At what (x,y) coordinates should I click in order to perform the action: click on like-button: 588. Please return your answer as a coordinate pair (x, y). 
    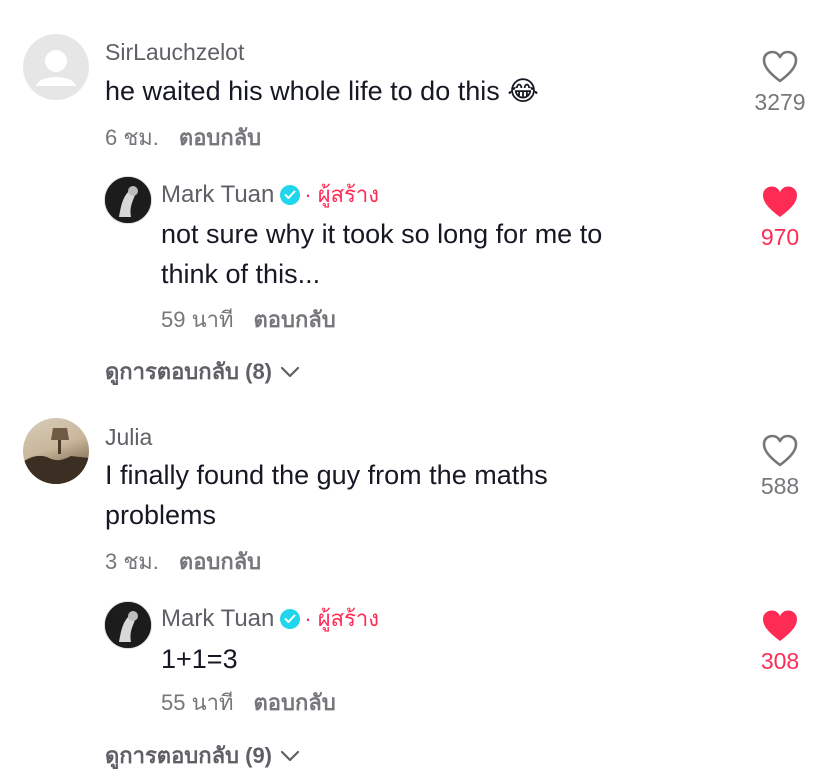
    Looking at the image, I should click on (780, 467).